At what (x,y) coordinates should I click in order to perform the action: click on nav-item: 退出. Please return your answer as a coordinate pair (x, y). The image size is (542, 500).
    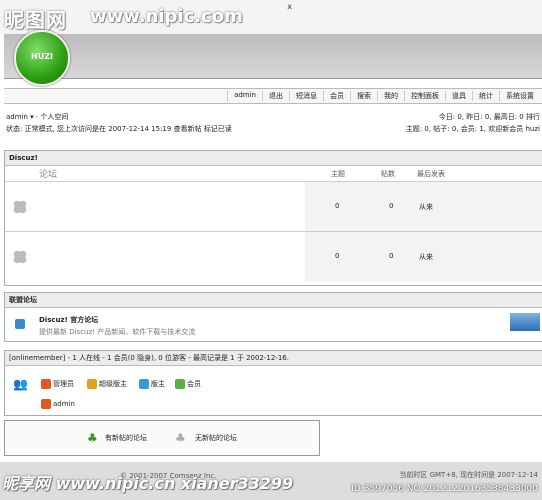
    Looking at the image, I should click on (275, 96).